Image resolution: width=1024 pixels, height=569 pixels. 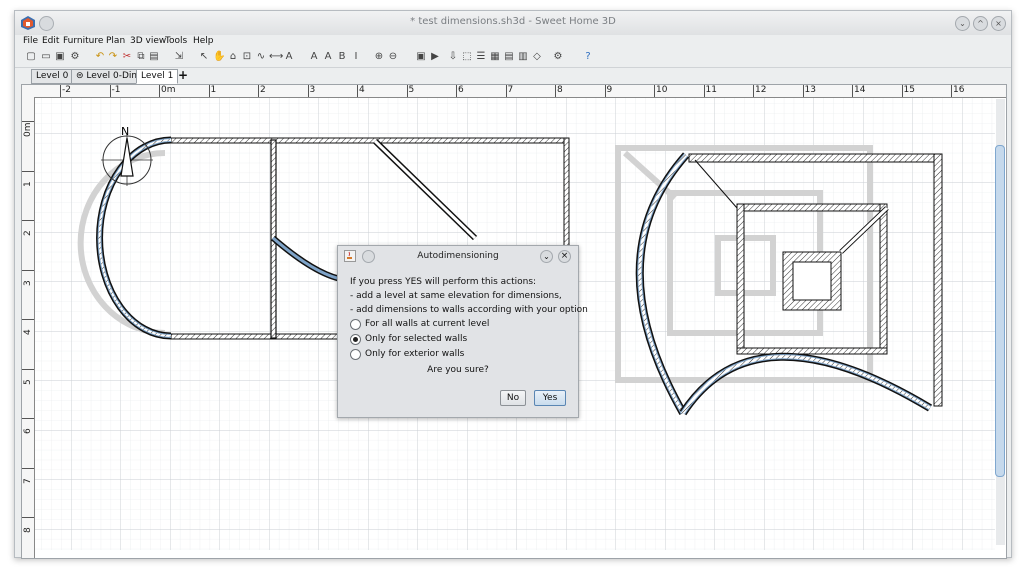 What do you see at coordinates (356, 57) in the screenshot?
I see `italic-icon: I` at bounding box center [356, 57].